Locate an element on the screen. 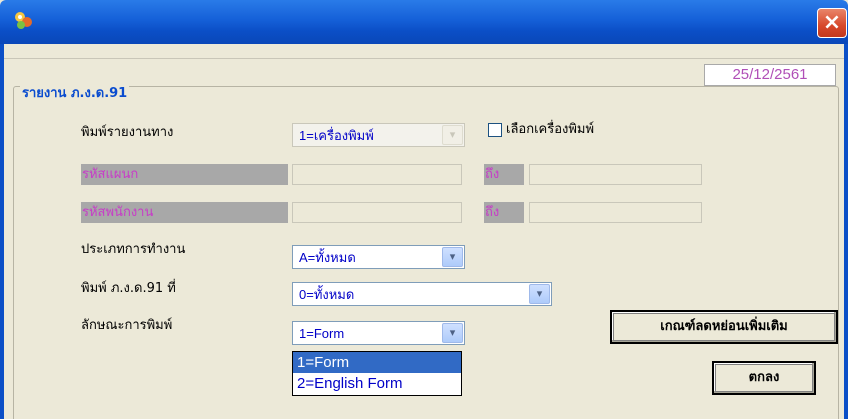 The width and height of the screenshot is (848, 419). divider is located at coordinates (424, 58).